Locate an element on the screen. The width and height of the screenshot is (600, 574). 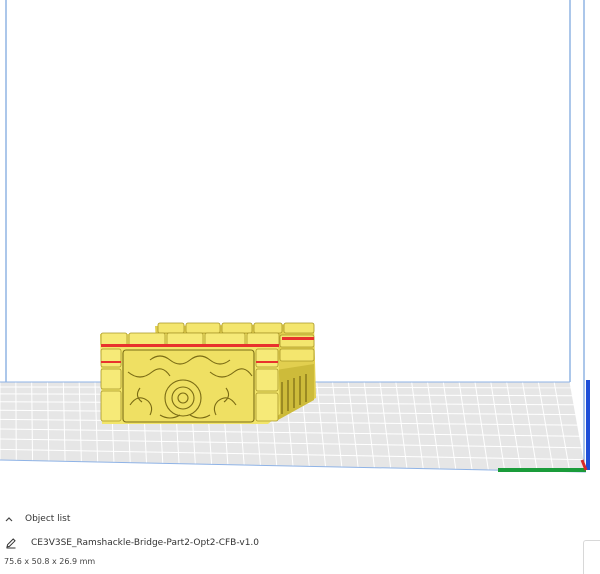
object-dimensions: 75.6 x 50.8 x 26.9 mm is located at coordinates (50, 561).